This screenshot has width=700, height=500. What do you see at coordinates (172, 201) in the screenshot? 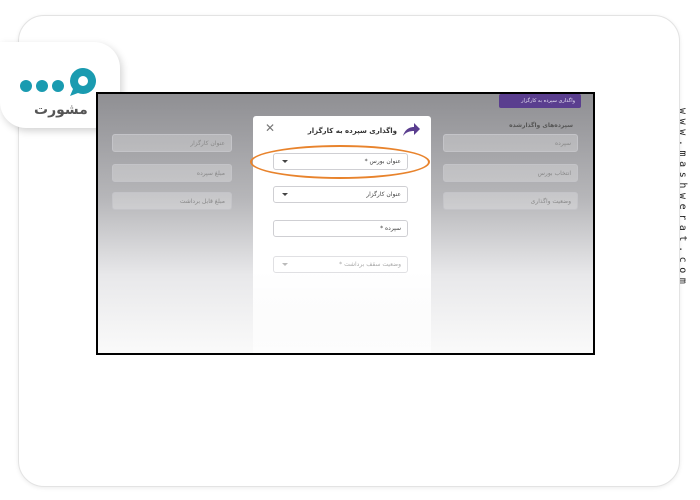
I see `bg-field-withdrawable: مبلغ قابل برداشت` at bounding box center [172, 201].